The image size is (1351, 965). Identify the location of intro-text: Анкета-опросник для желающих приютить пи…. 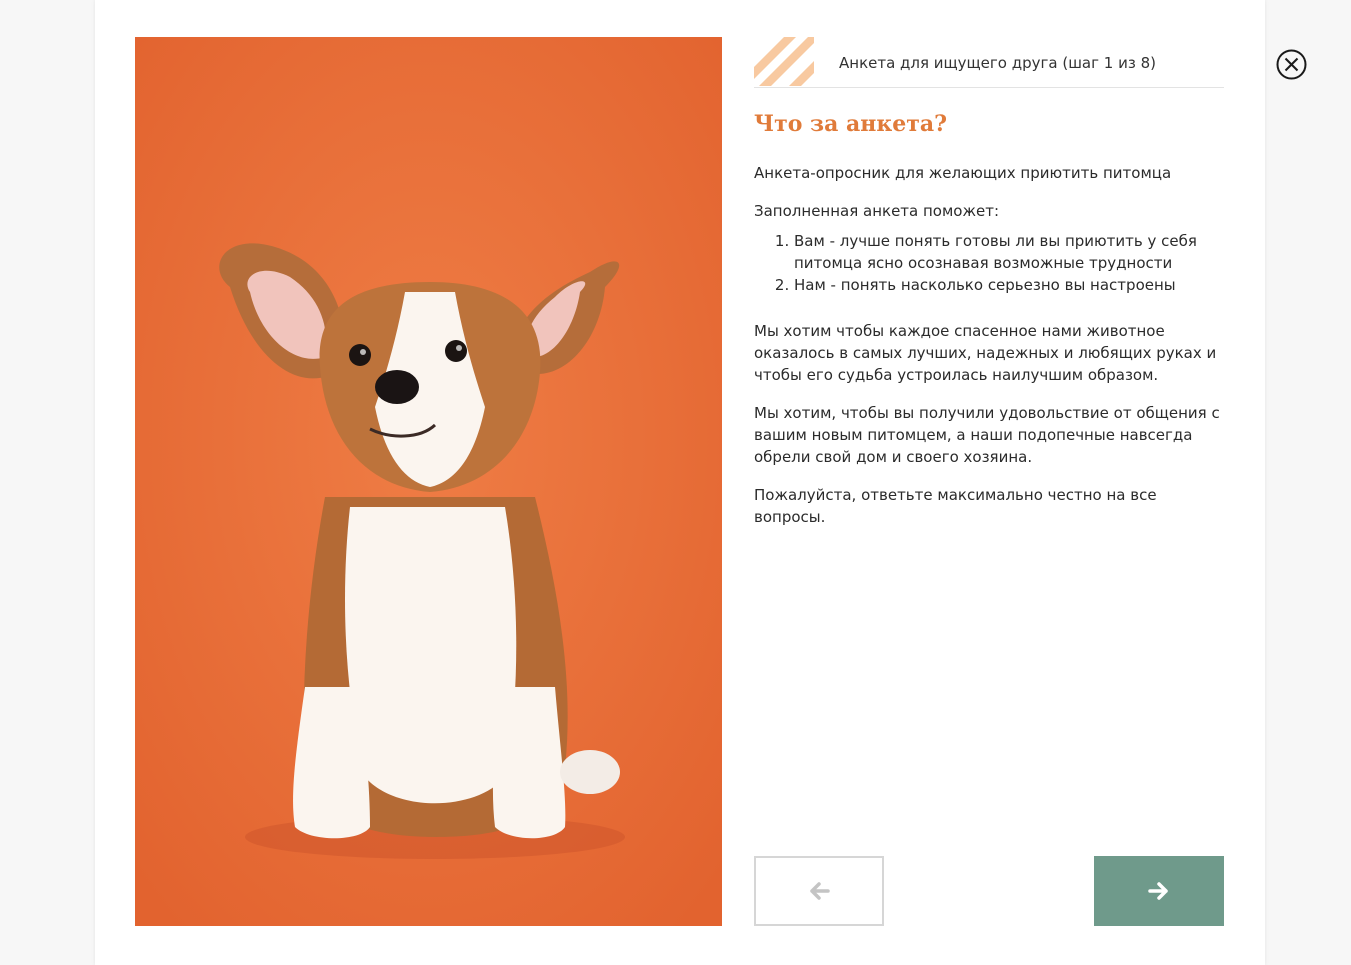
(963, 173).